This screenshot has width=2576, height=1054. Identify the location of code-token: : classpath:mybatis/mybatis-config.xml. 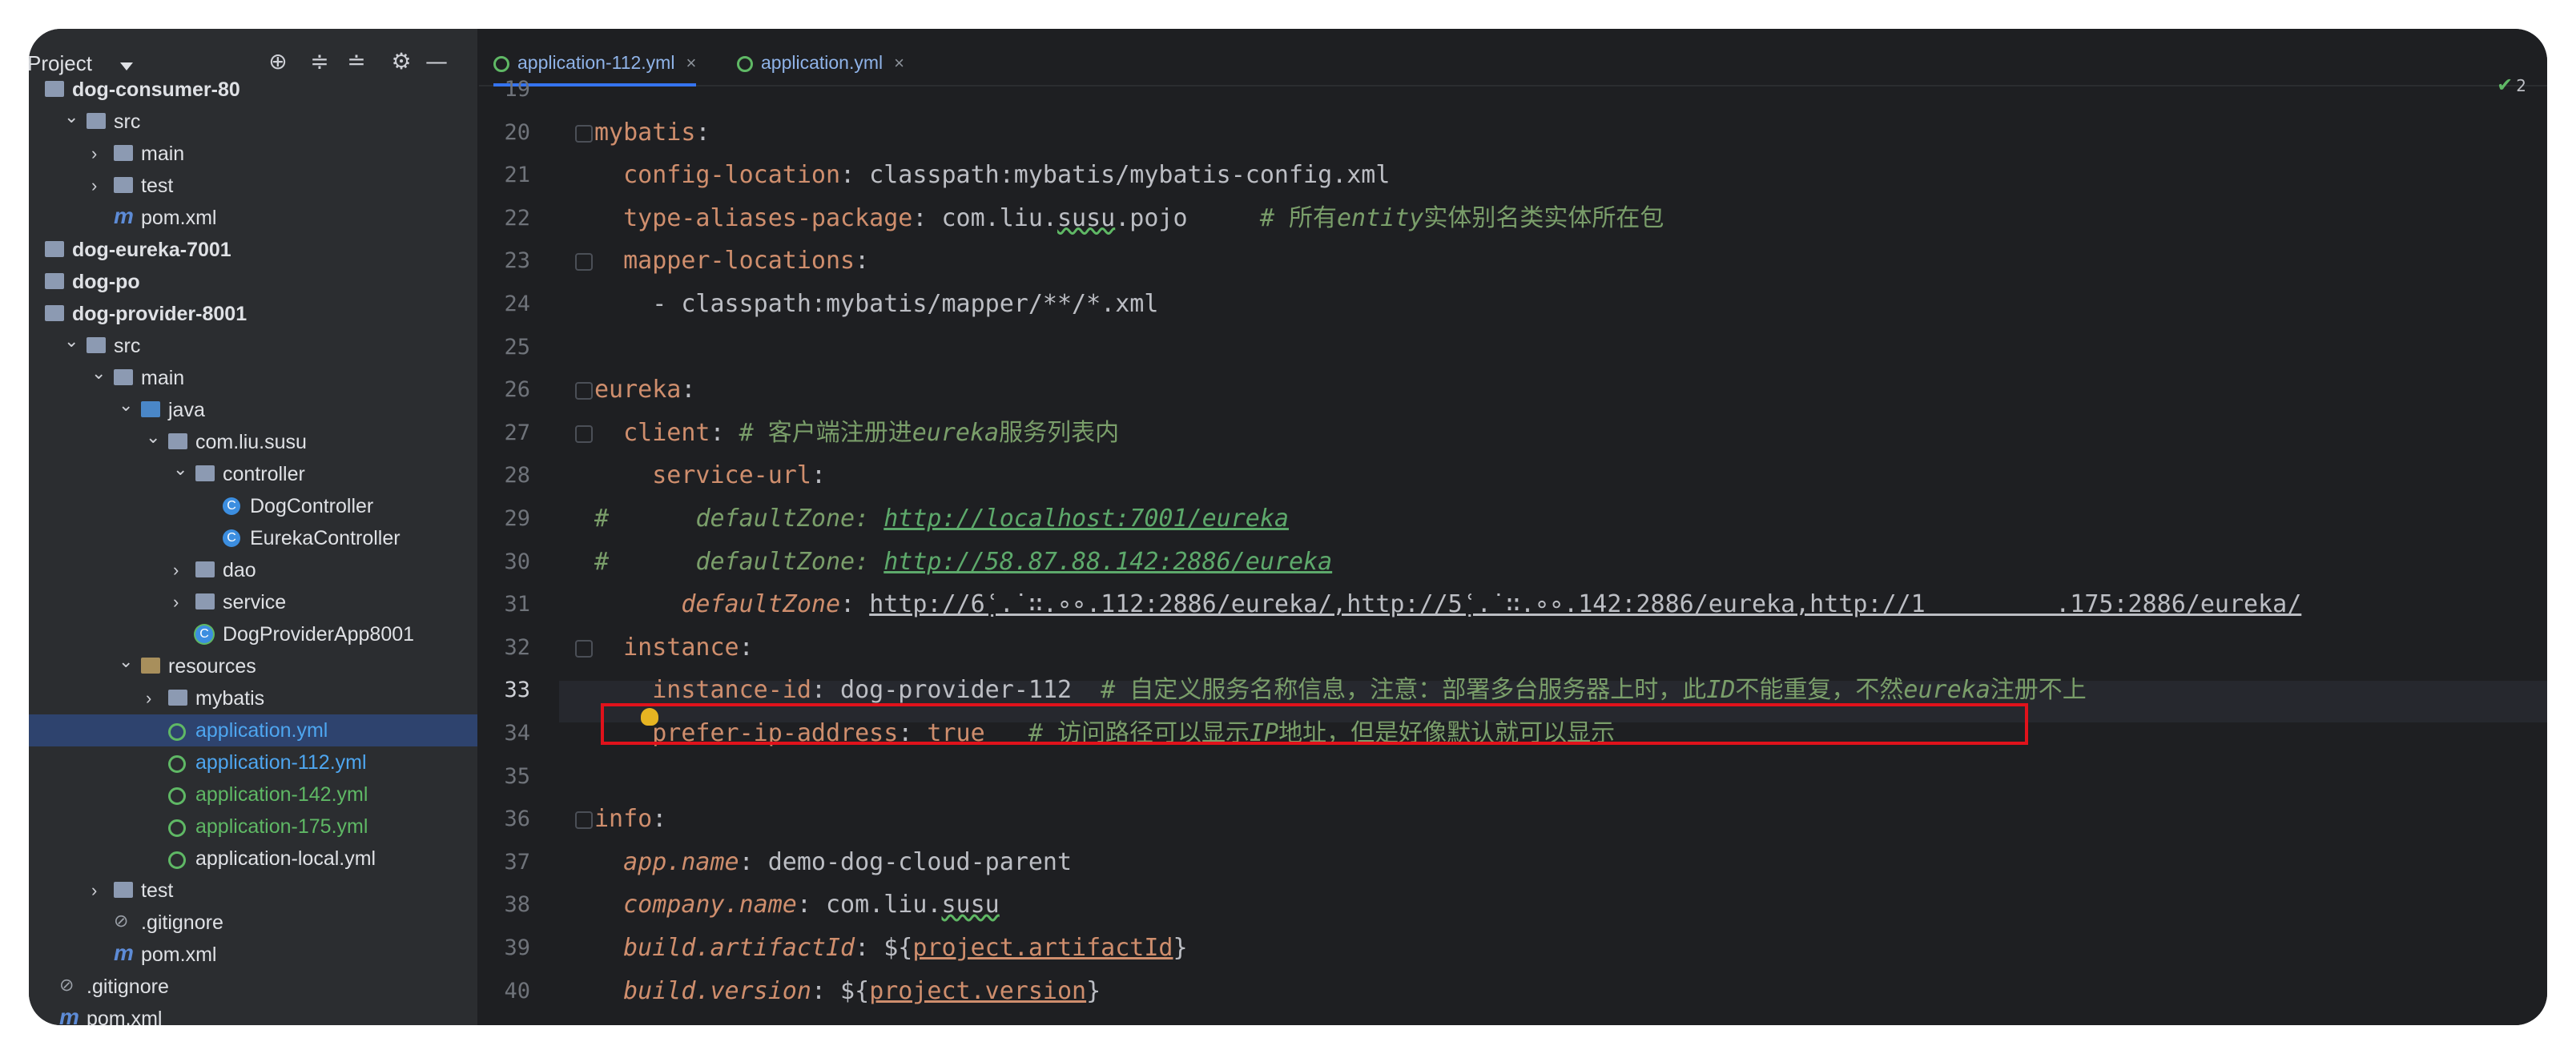
(1115, 175).